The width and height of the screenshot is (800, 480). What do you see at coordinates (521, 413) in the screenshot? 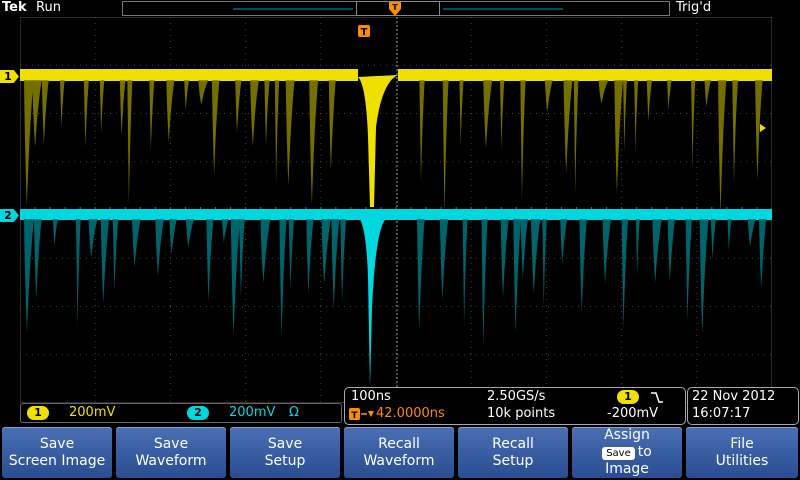
I see `record-length: 10k points` at bounding box center [521, 413].